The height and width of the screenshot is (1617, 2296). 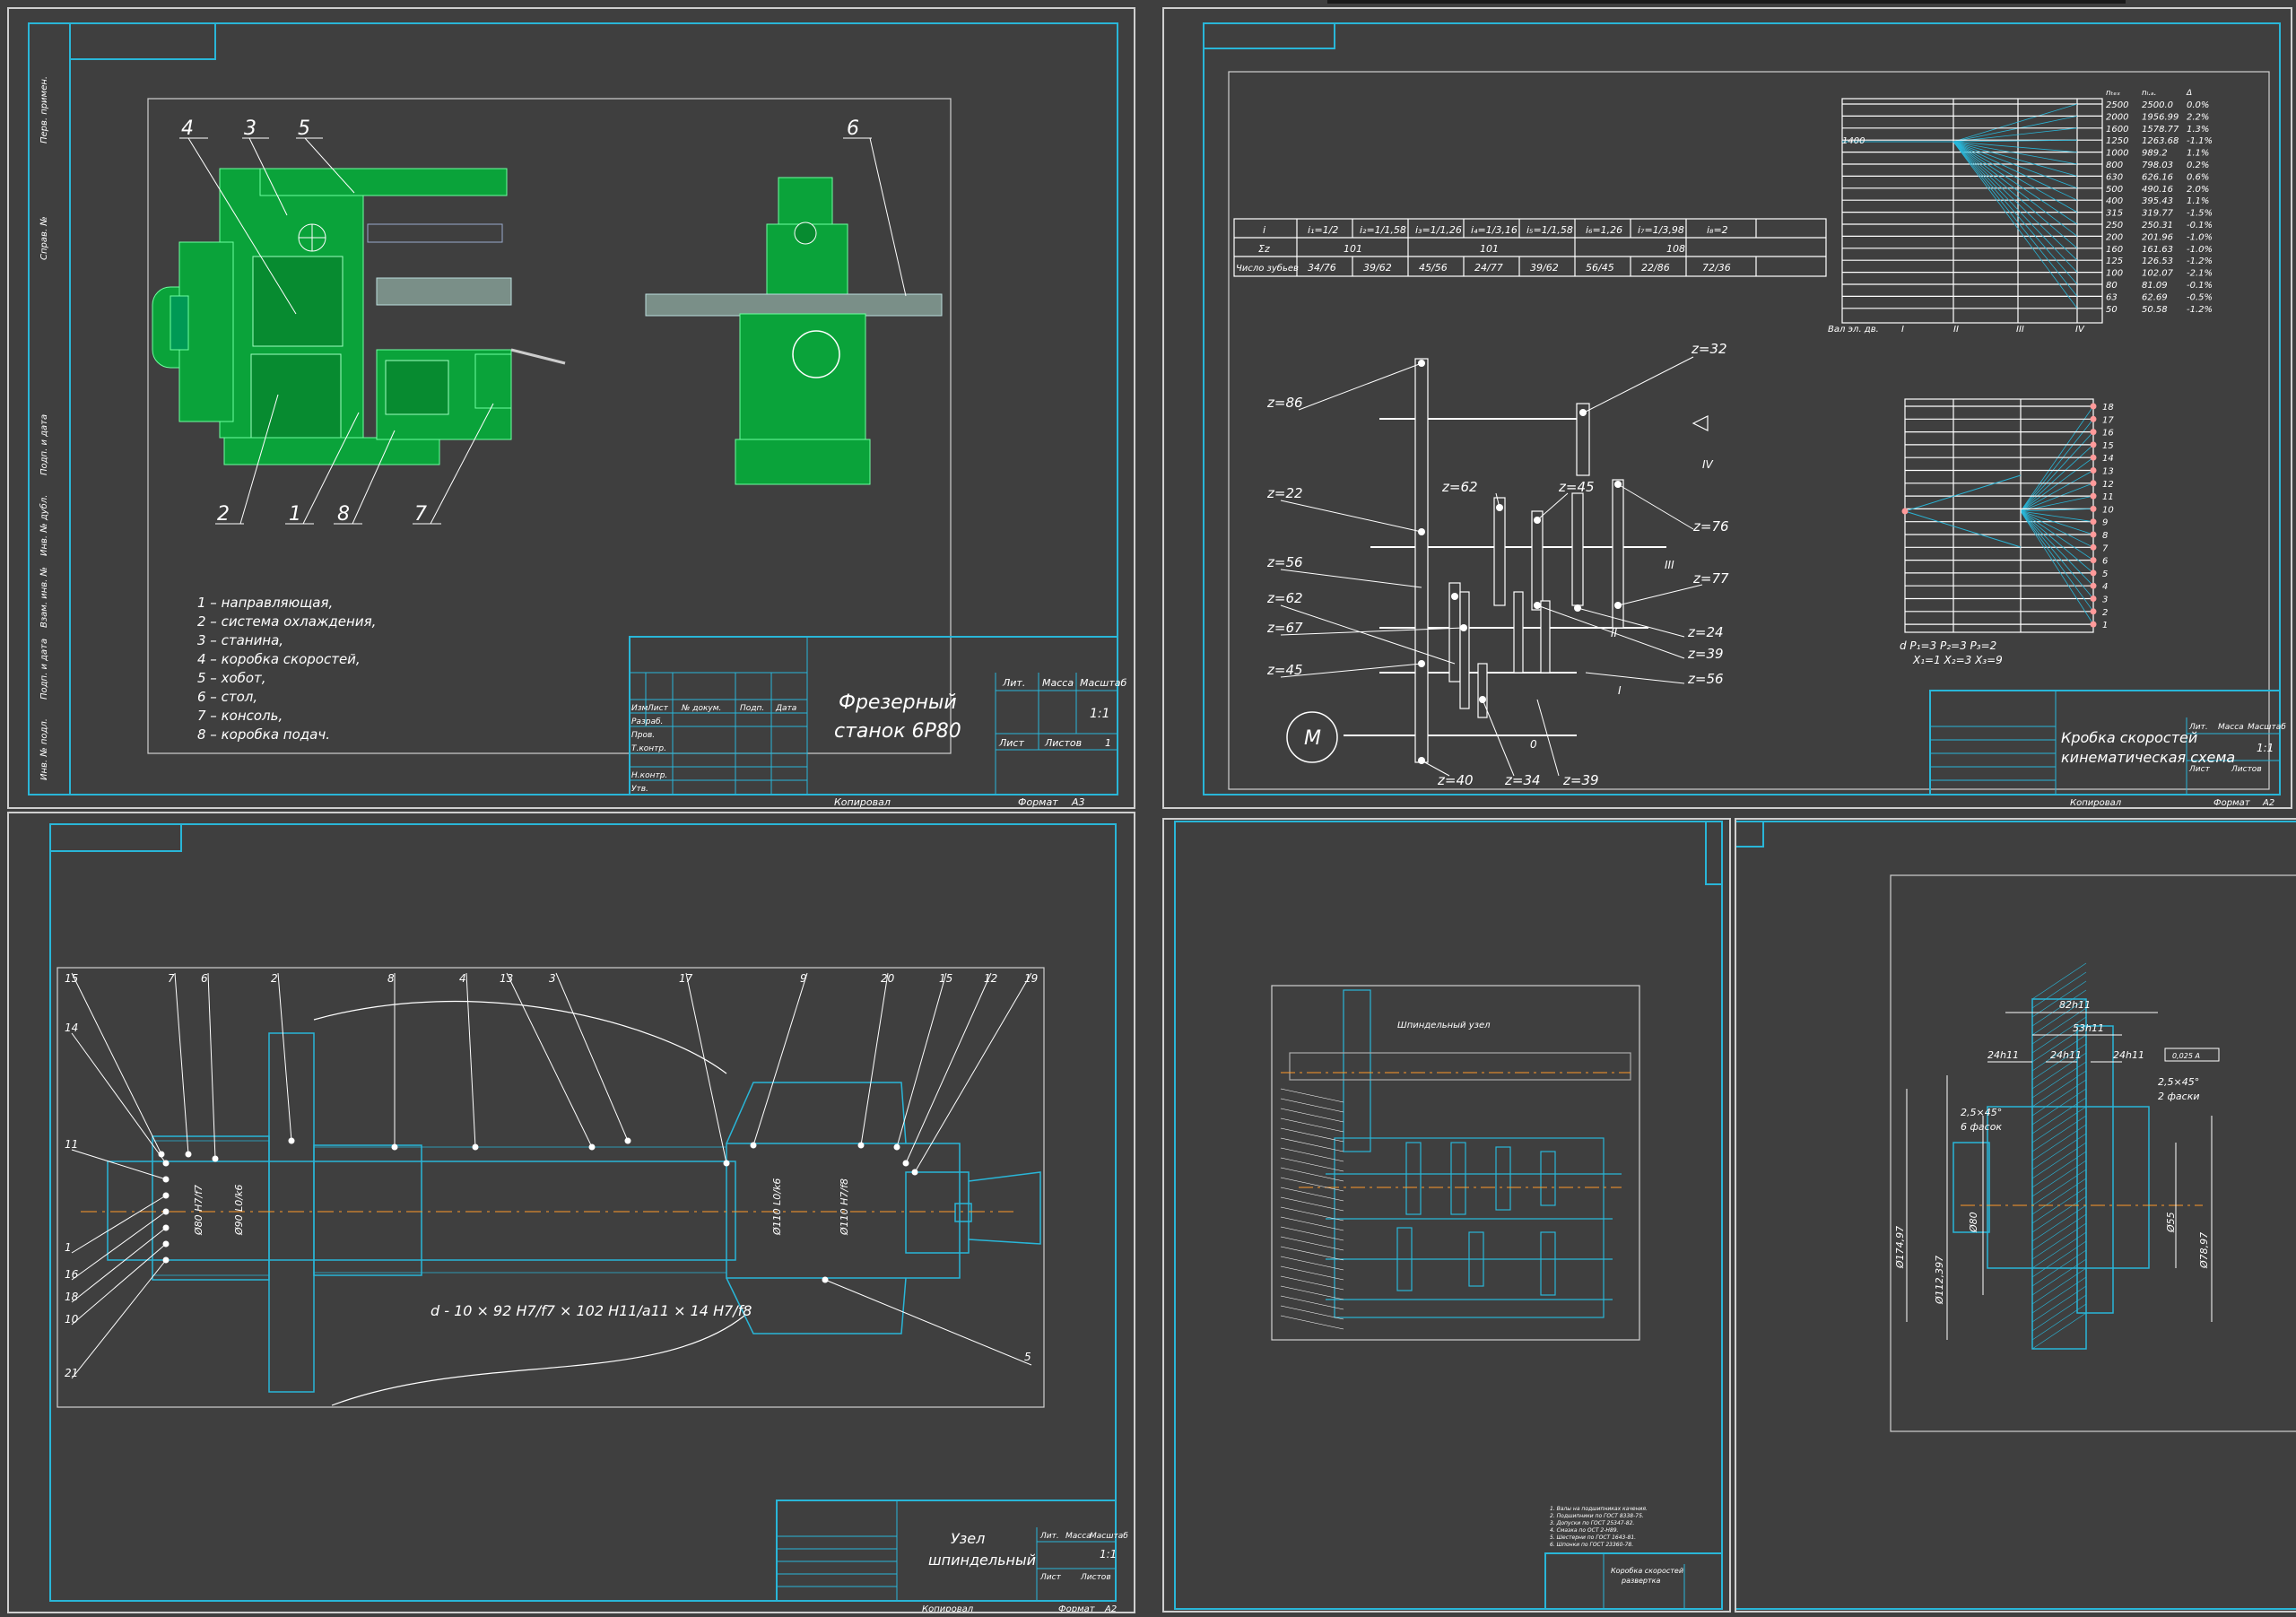 I want to click on structure-number: 16, so click(x=2108, y=434).